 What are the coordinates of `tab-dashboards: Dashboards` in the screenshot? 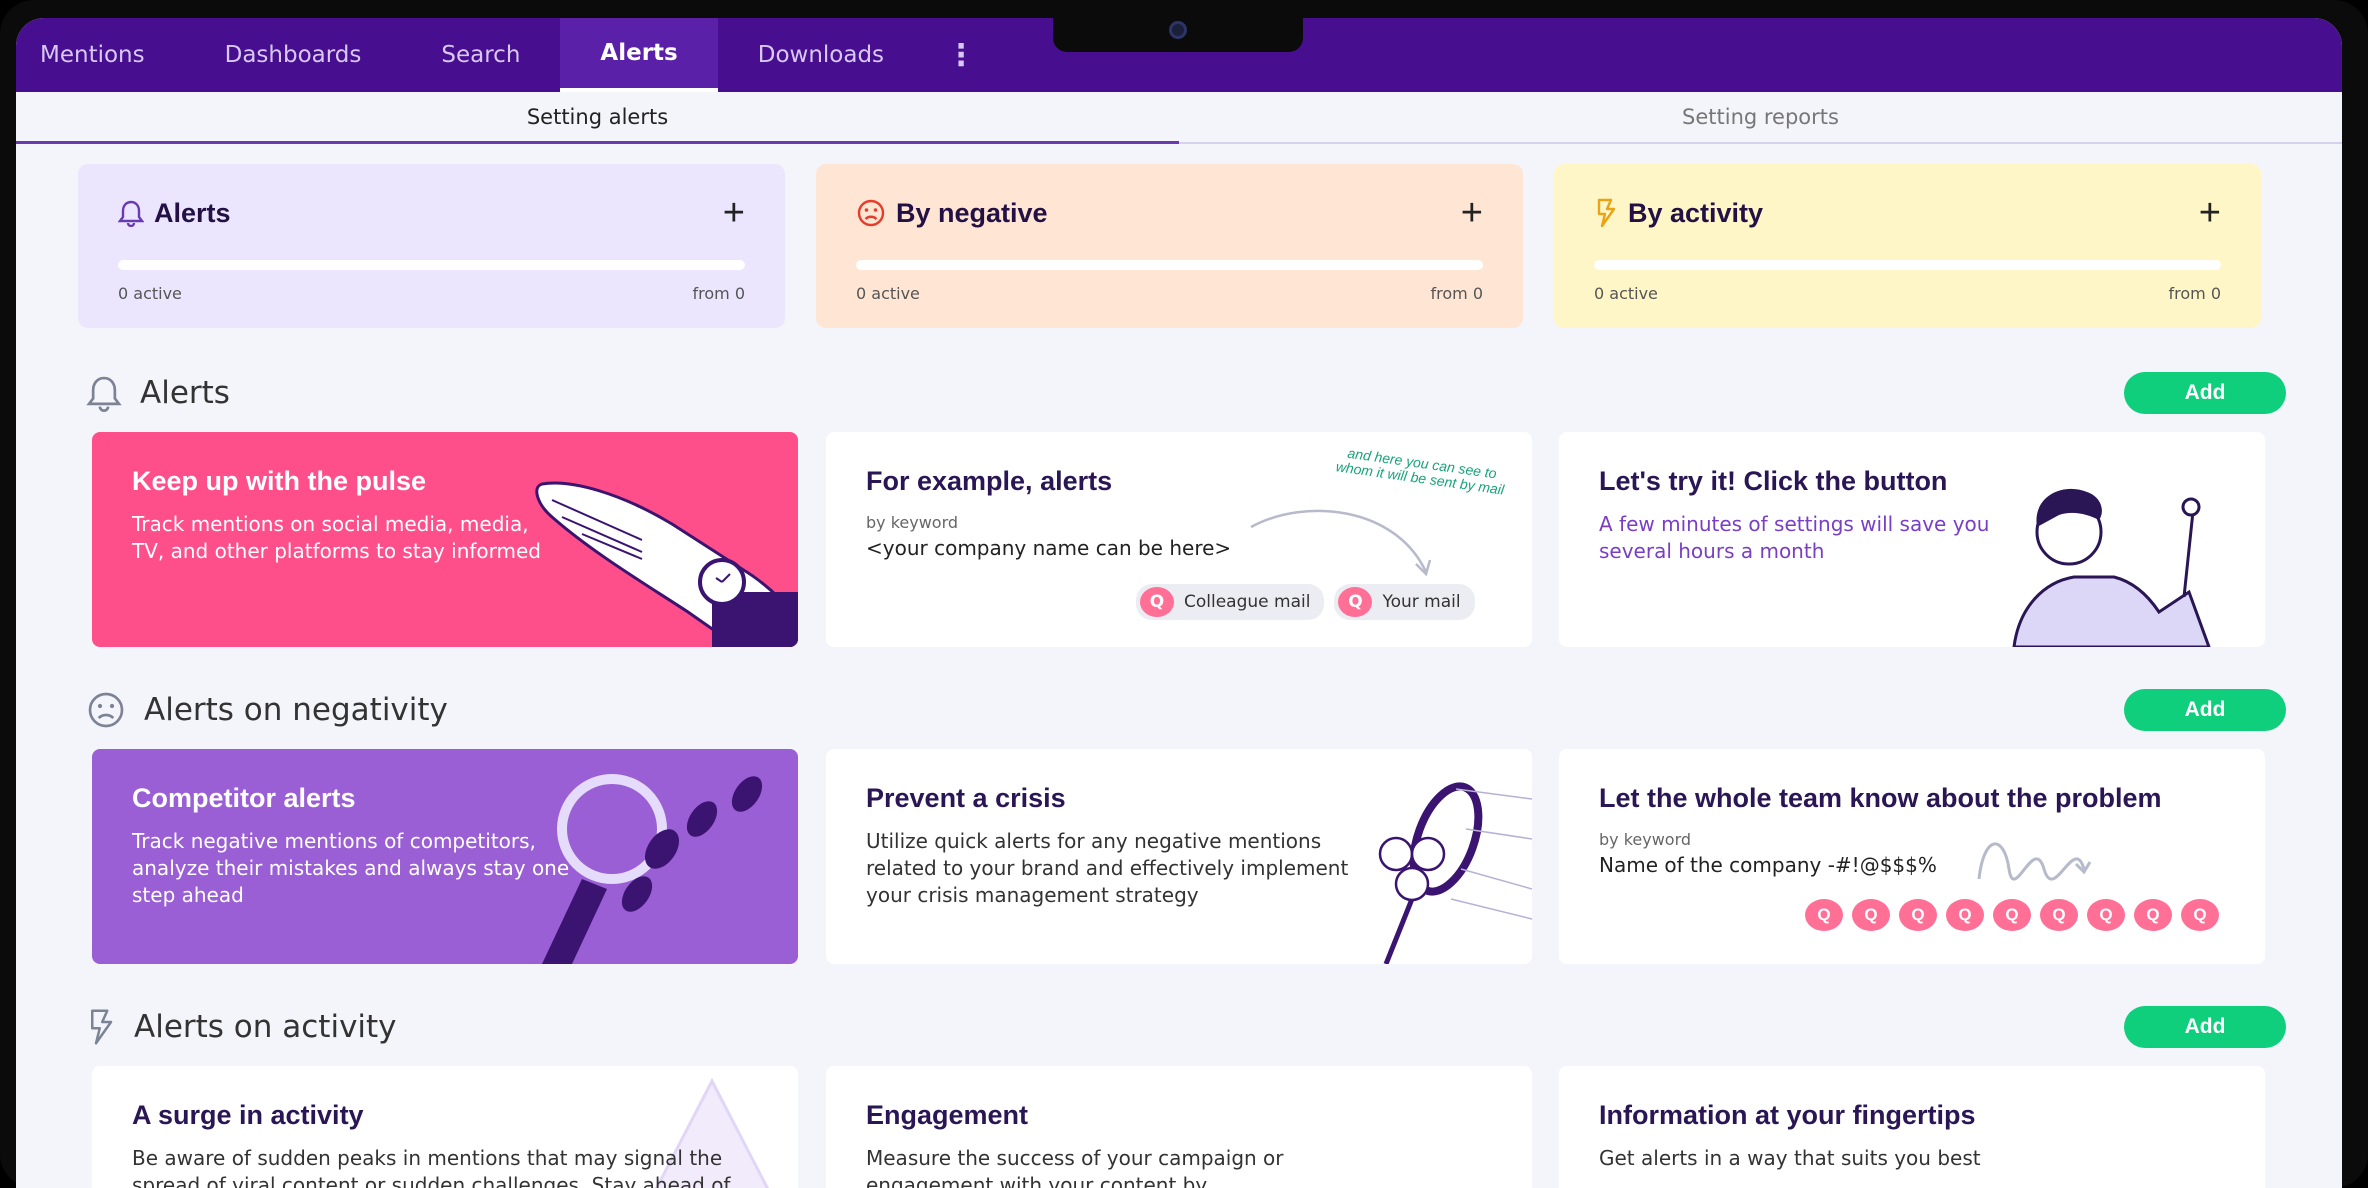 It's located at (293, 55).